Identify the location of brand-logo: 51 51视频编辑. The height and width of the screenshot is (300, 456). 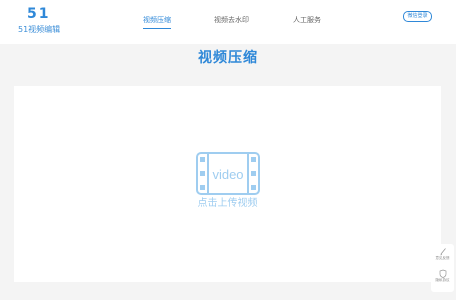
(43, 22).